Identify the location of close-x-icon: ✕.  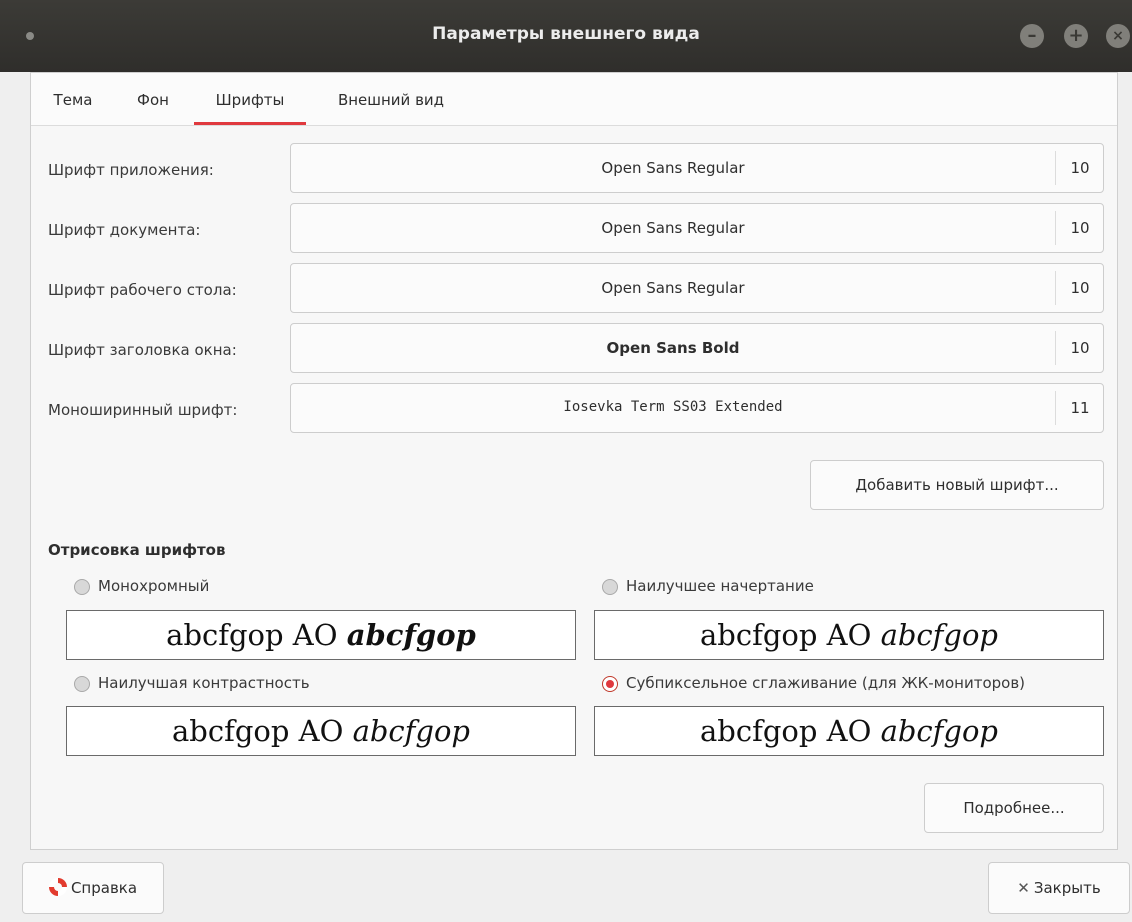
(1023, 888).